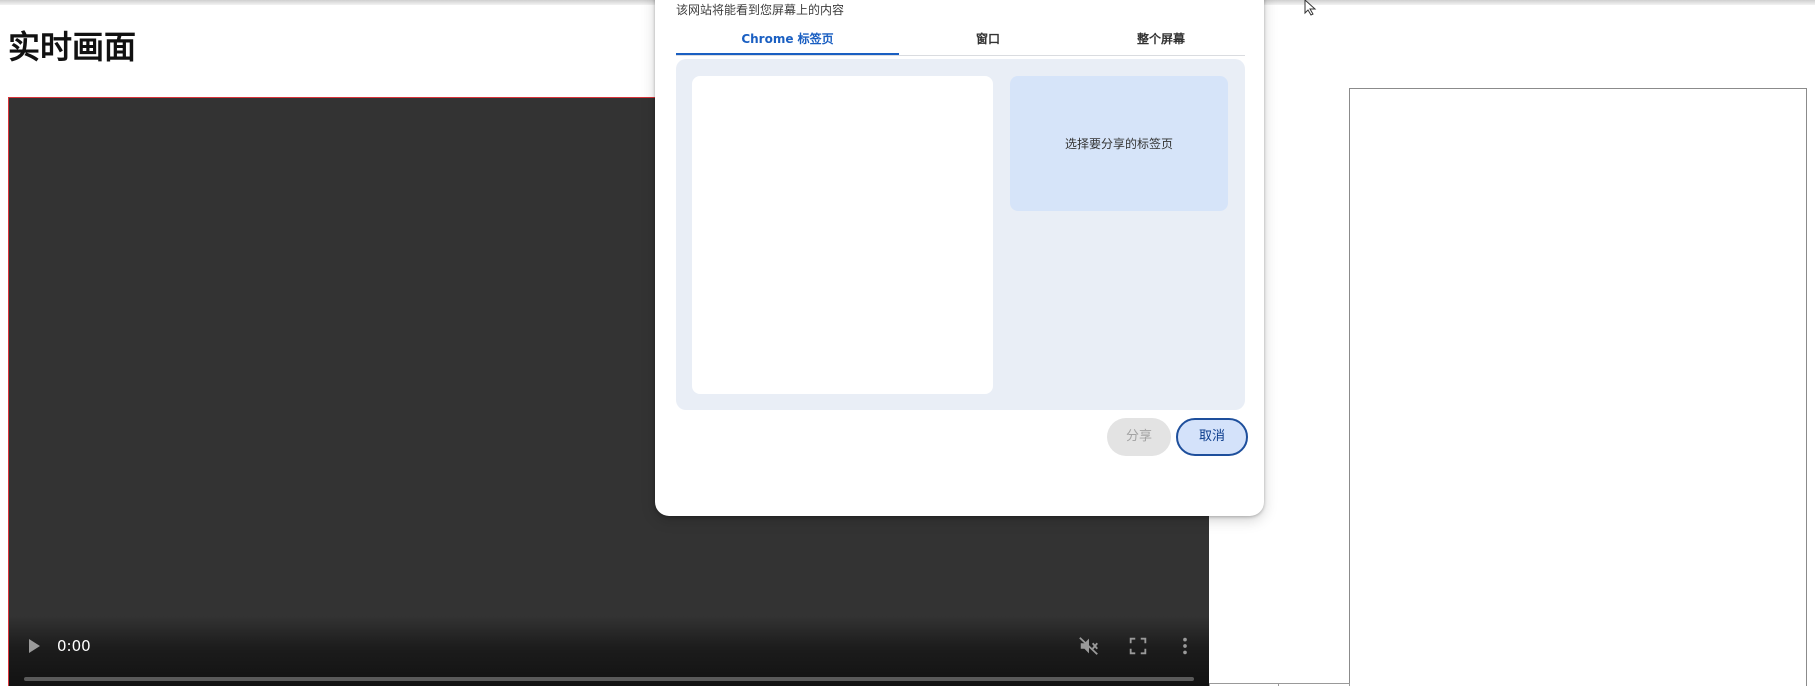 The width and height of the screenshot is (1815, 686). Describe the element at coordinates (72, 47) in the screenshot. I see `page-title: 实时画面` at that location.